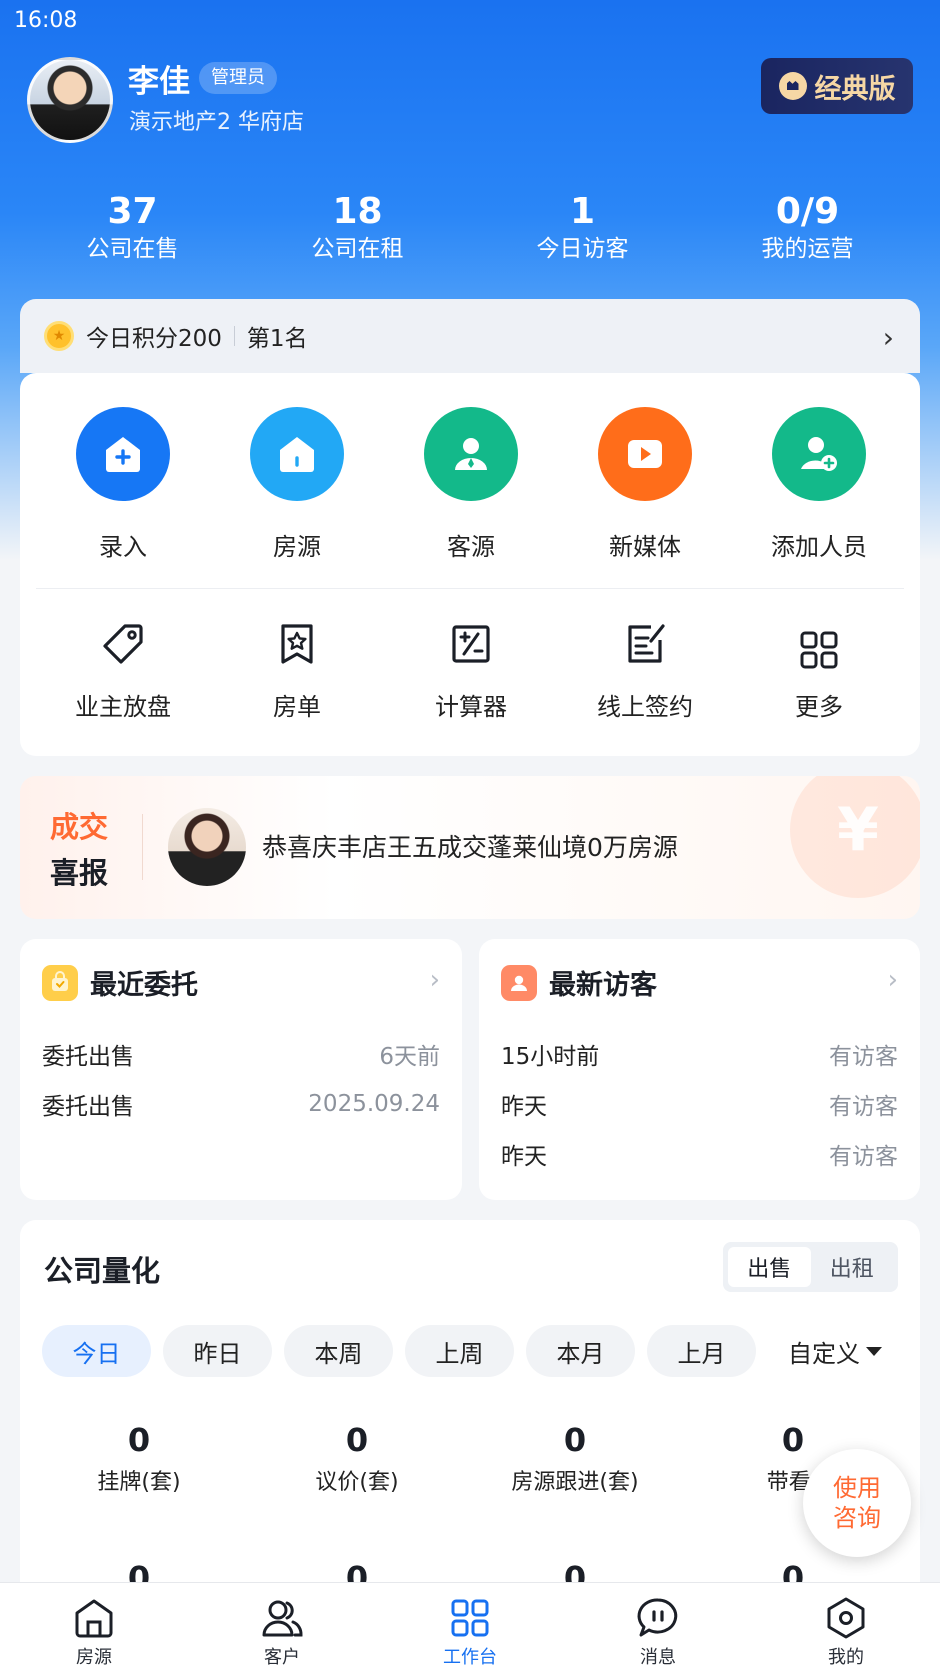 The height and width of the screenshot is (1670, 940). What do you see at coordinates (470, 1618) in the screenshot?
I see `workbench-grid-icon` at bounding box center [470, 1618].